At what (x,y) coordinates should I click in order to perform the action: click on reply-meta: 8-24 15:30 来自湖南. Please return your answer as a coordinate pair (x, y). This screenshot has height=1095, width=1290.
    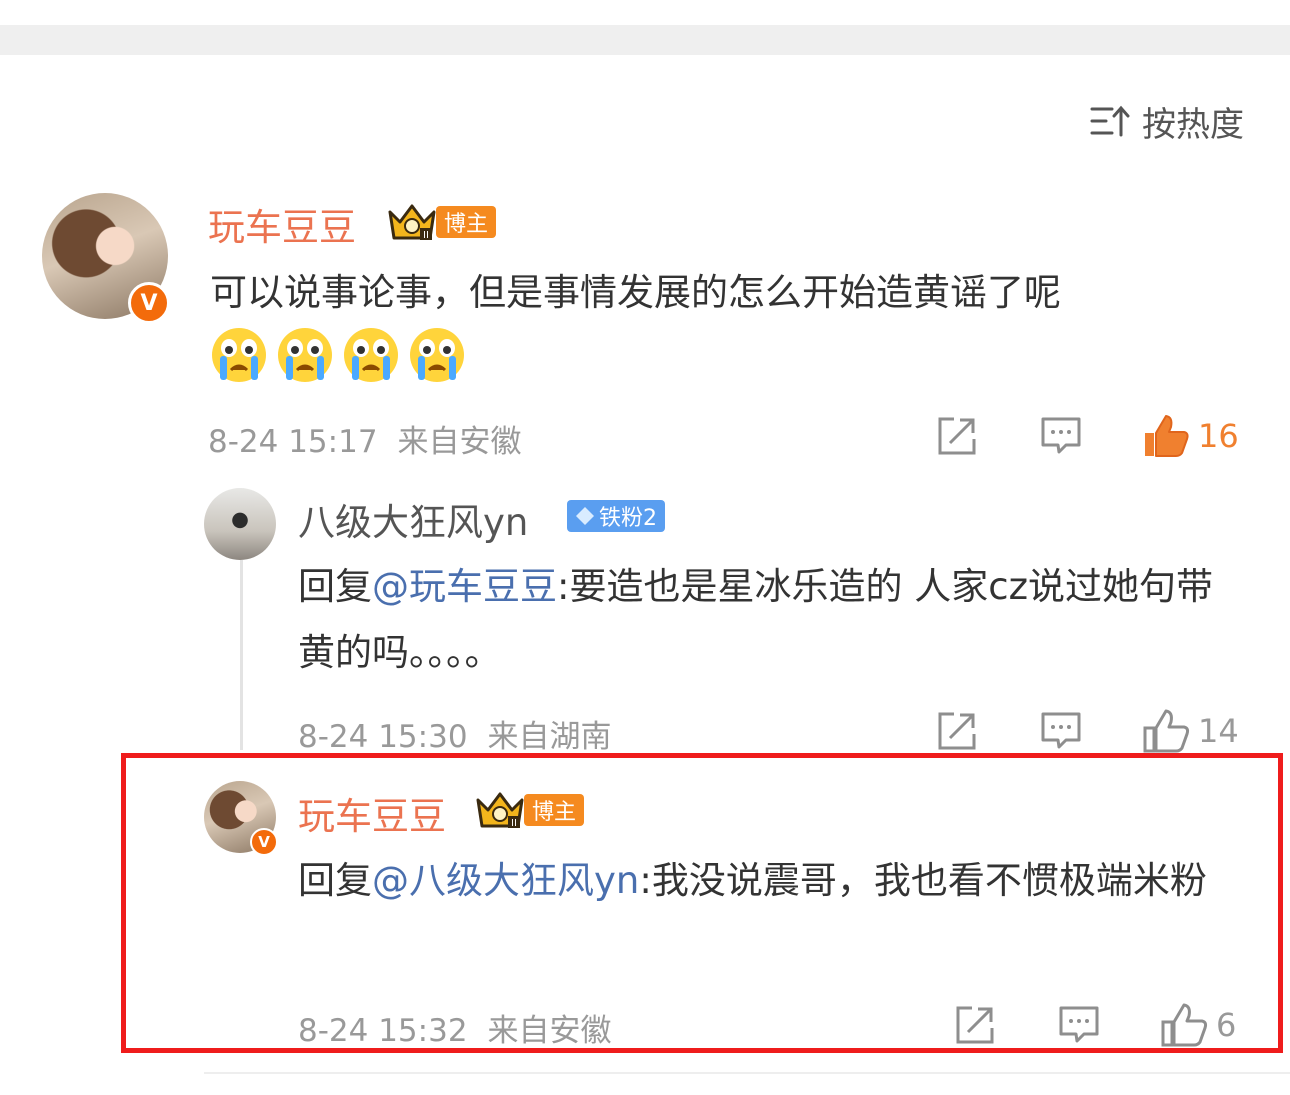
    Looking at the image, I should click on (455, 733).